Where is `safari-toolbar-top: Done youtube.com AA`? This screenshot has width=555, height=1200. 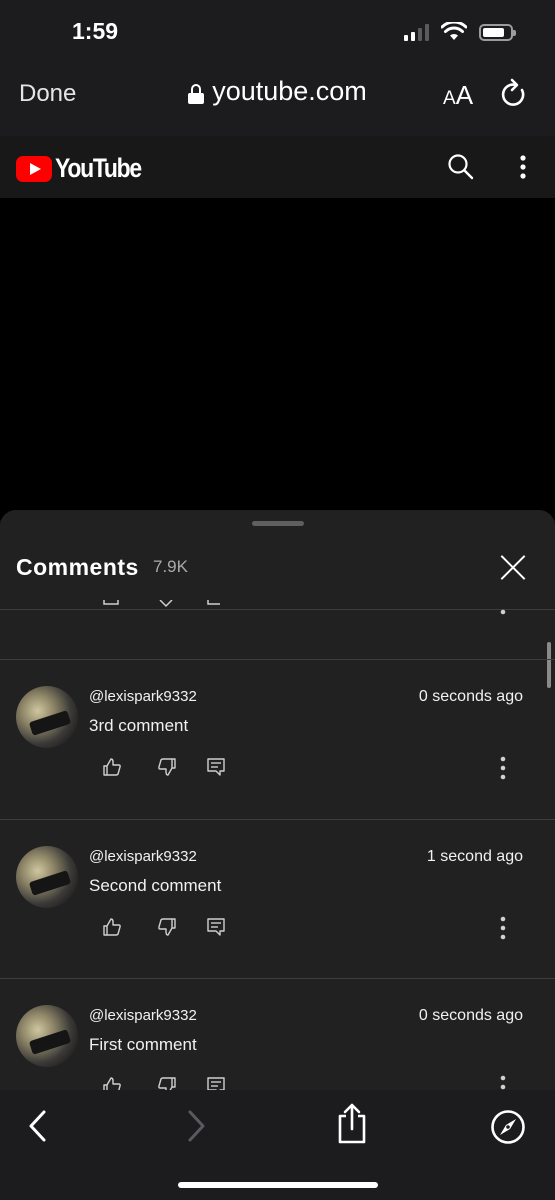 safari-toolbar-top: Done youtube.com AA is located at coordinates (277, 99).